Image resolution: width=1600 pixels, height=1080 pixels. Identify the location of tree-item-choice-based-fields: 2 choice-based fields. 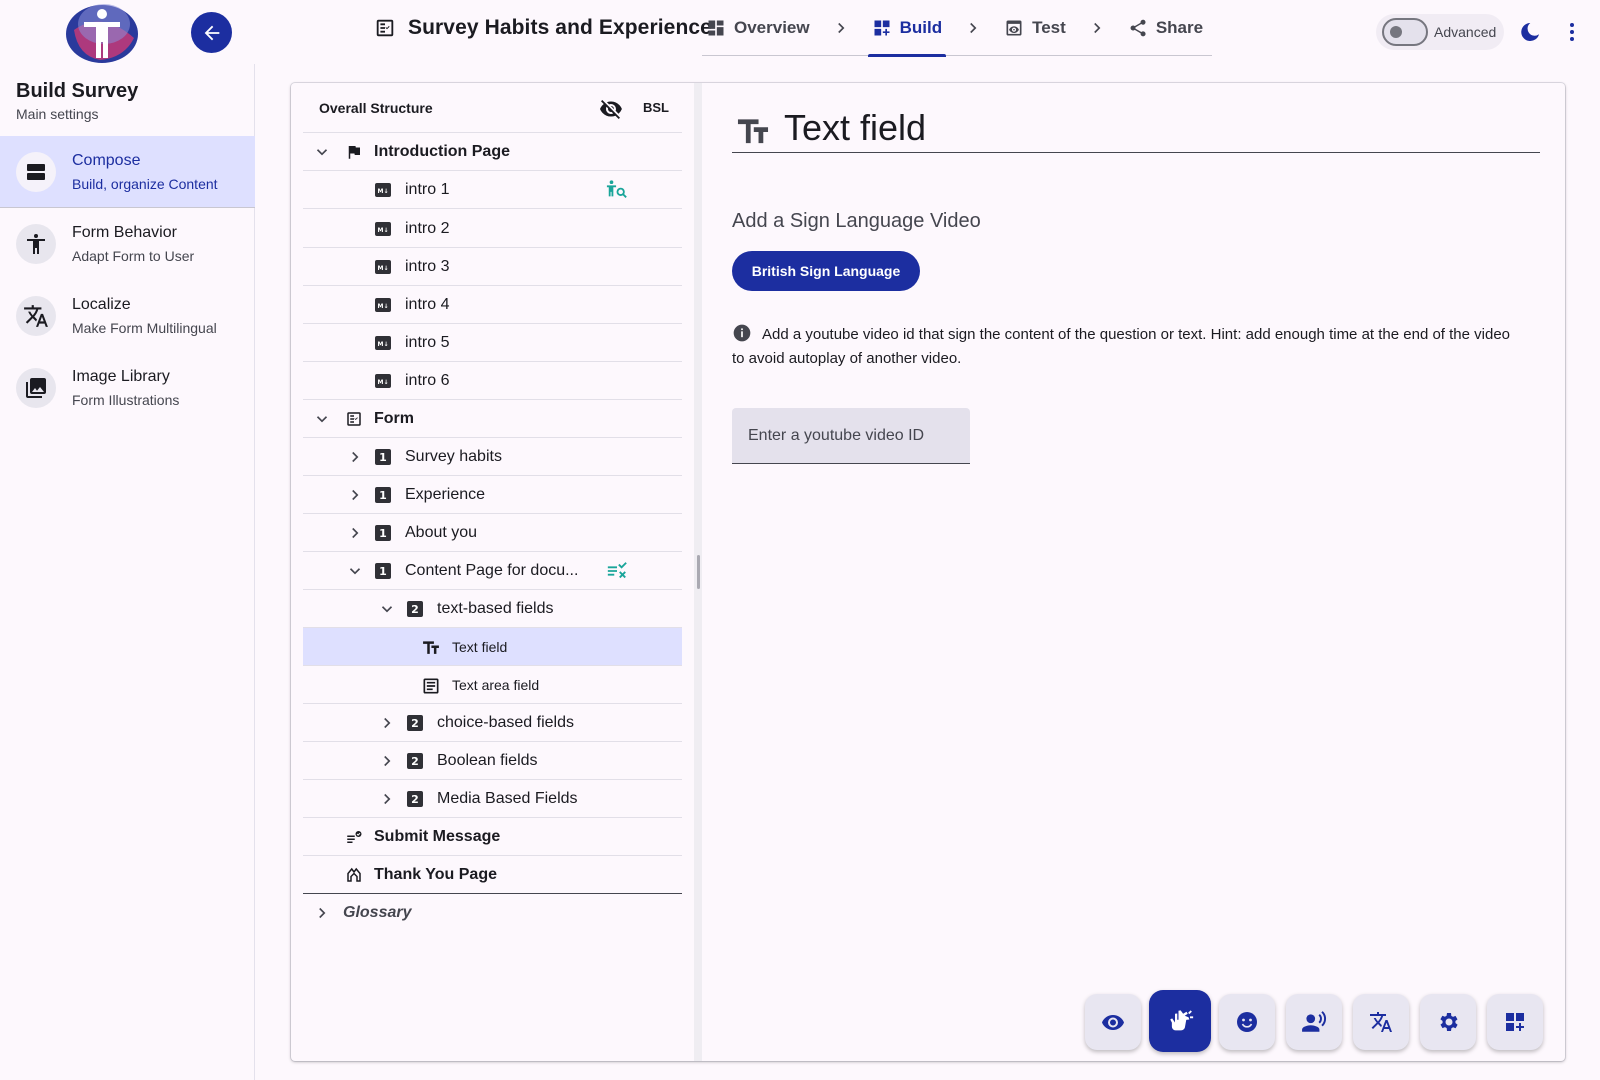
(492, 723).